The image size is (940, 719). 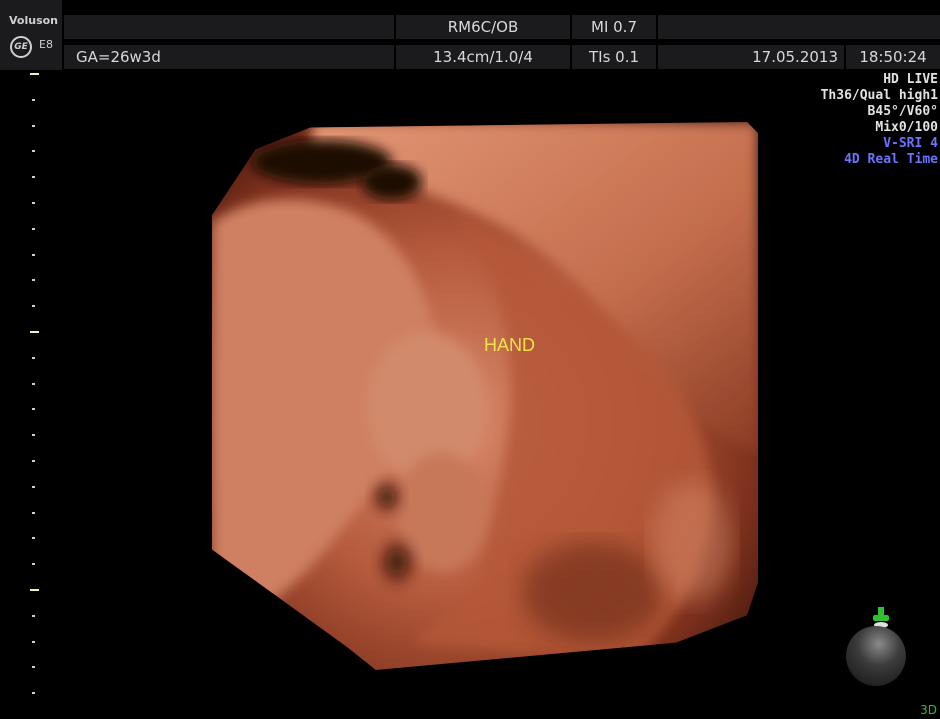 What do you see at coordinates (751, 57) in the screenshot?
I see `exam-date: 17.05.2013` at bounding box center [751, 57].